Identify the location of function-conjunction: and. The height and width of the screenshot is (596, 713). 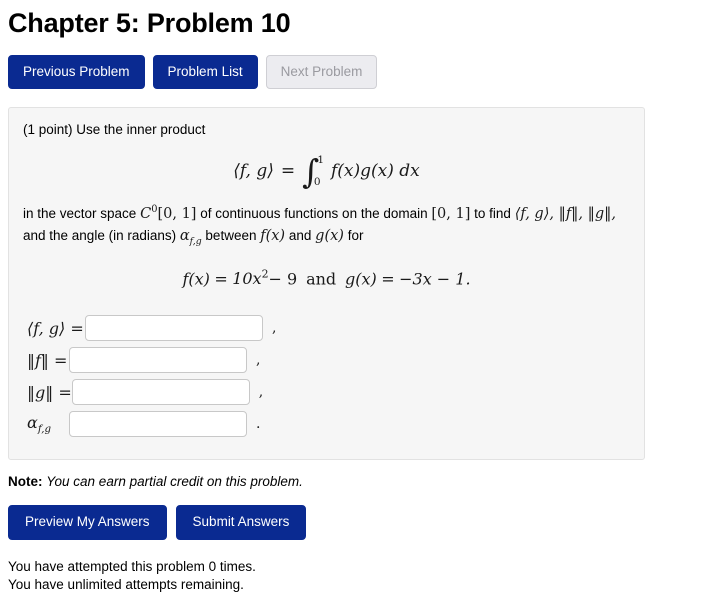
(321, 279).